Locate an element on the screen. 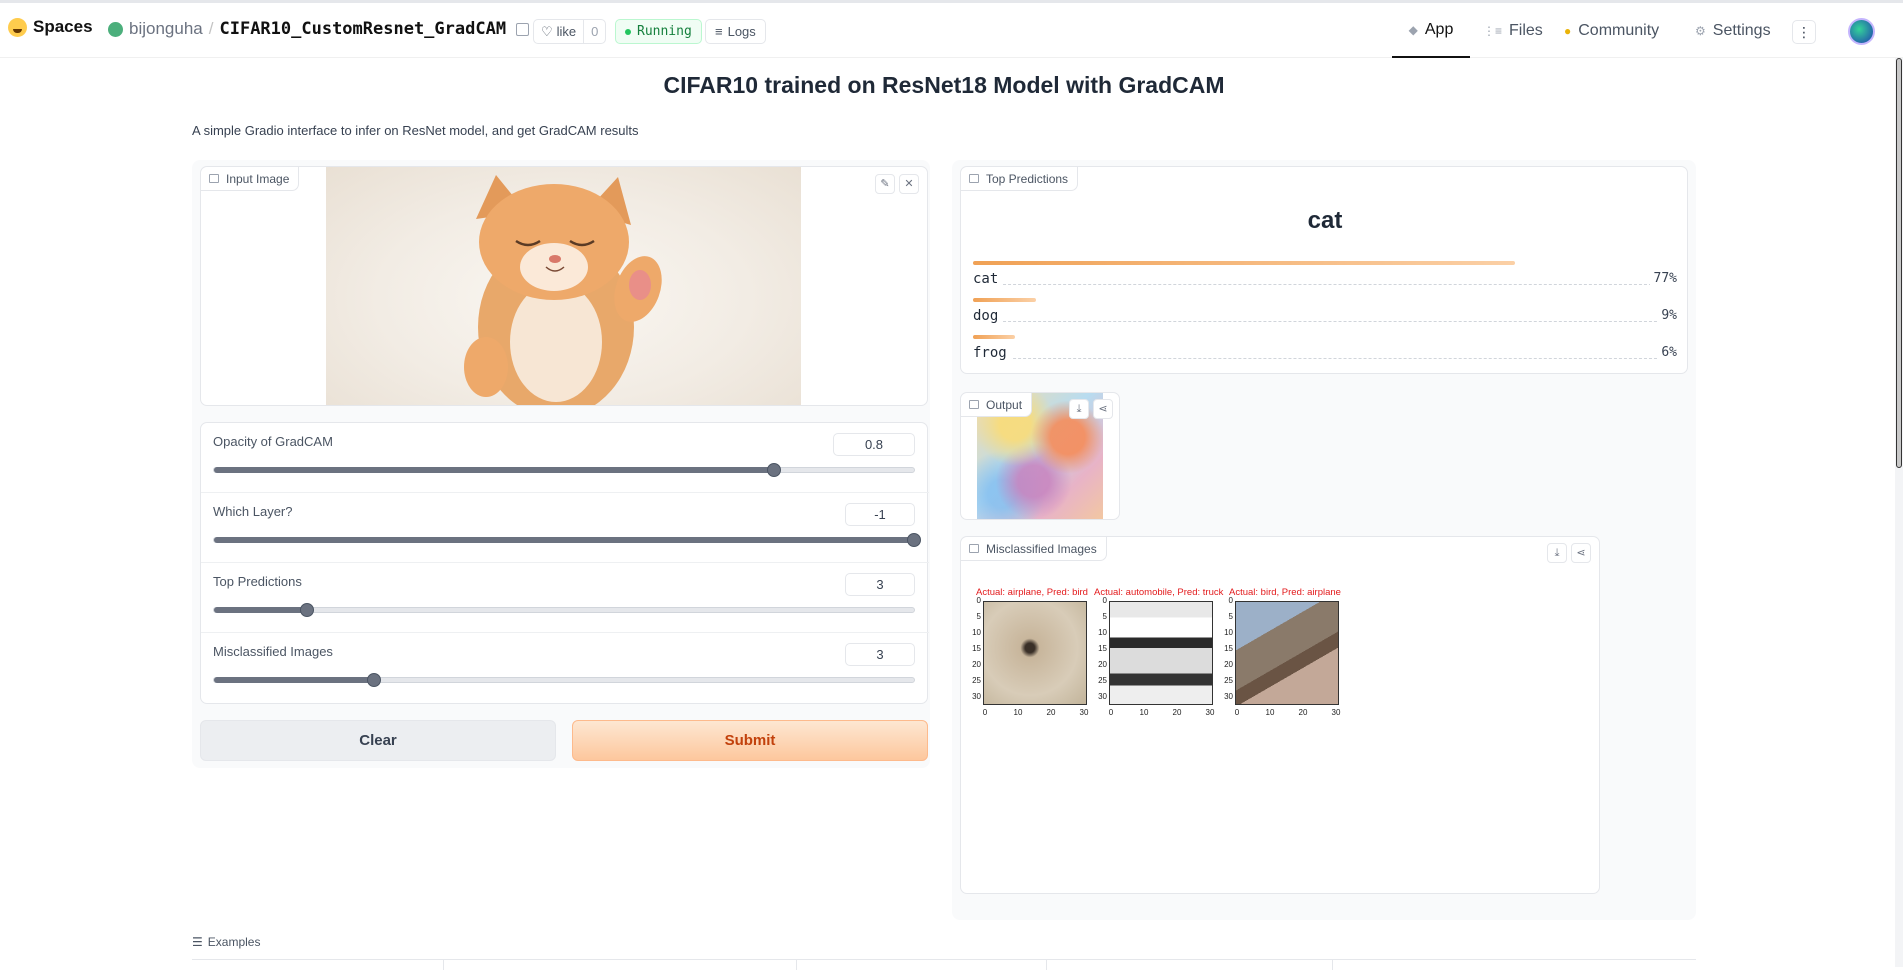 Image resolution: width=1903 pixels, height=970 pixels. spaces-brand: Spaces is located at coordinates (50, 27).